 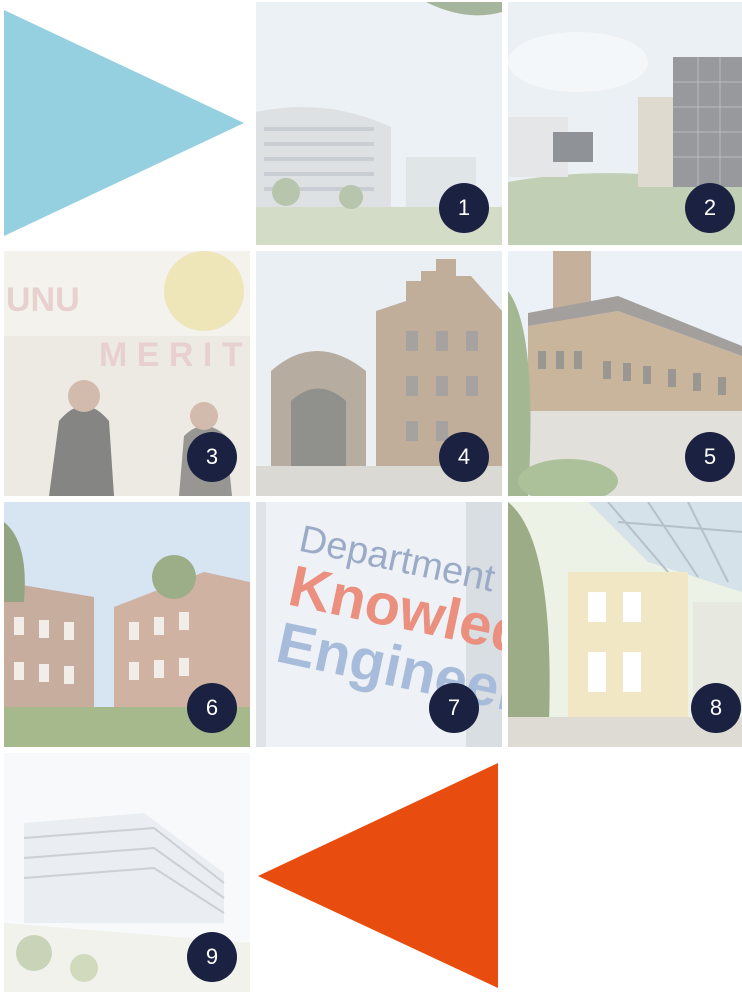 What do you see at coordinates (710, 457) in the screenshot?
I see `tile-number-badge: 5` at bounding box center [710, 457].